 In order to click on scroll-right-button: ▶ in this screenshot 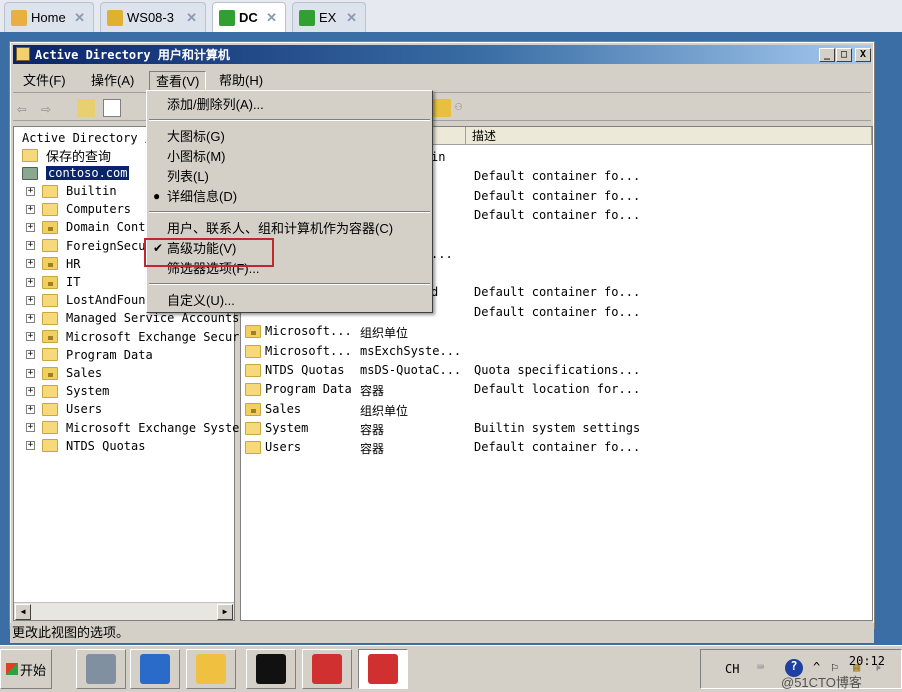, I will do `click(225, 612)`.